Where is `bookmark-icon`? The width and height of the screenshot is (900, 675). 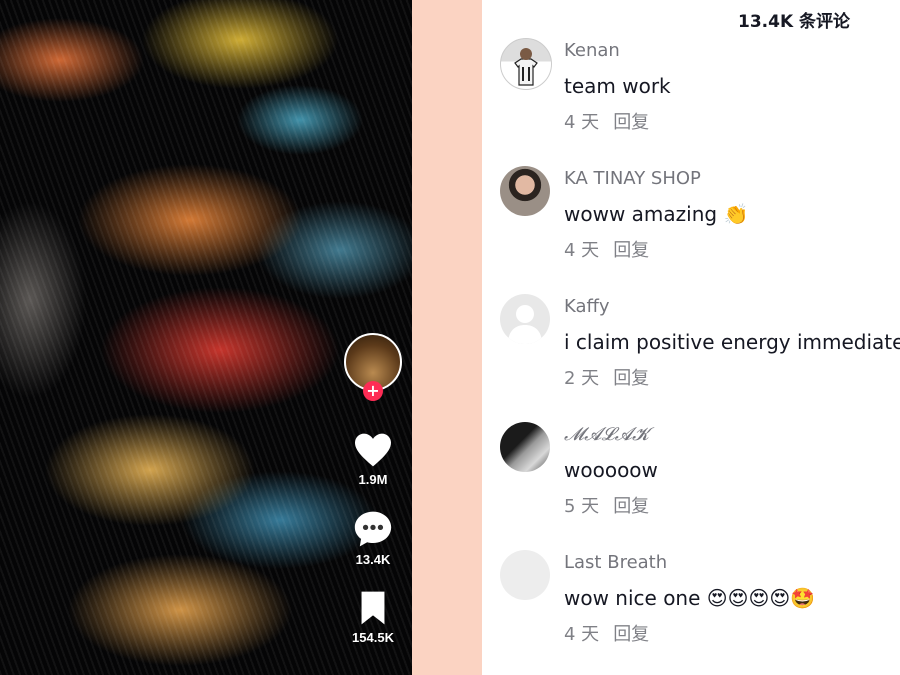
bookmark-icon is located at coordinates (373, 608).